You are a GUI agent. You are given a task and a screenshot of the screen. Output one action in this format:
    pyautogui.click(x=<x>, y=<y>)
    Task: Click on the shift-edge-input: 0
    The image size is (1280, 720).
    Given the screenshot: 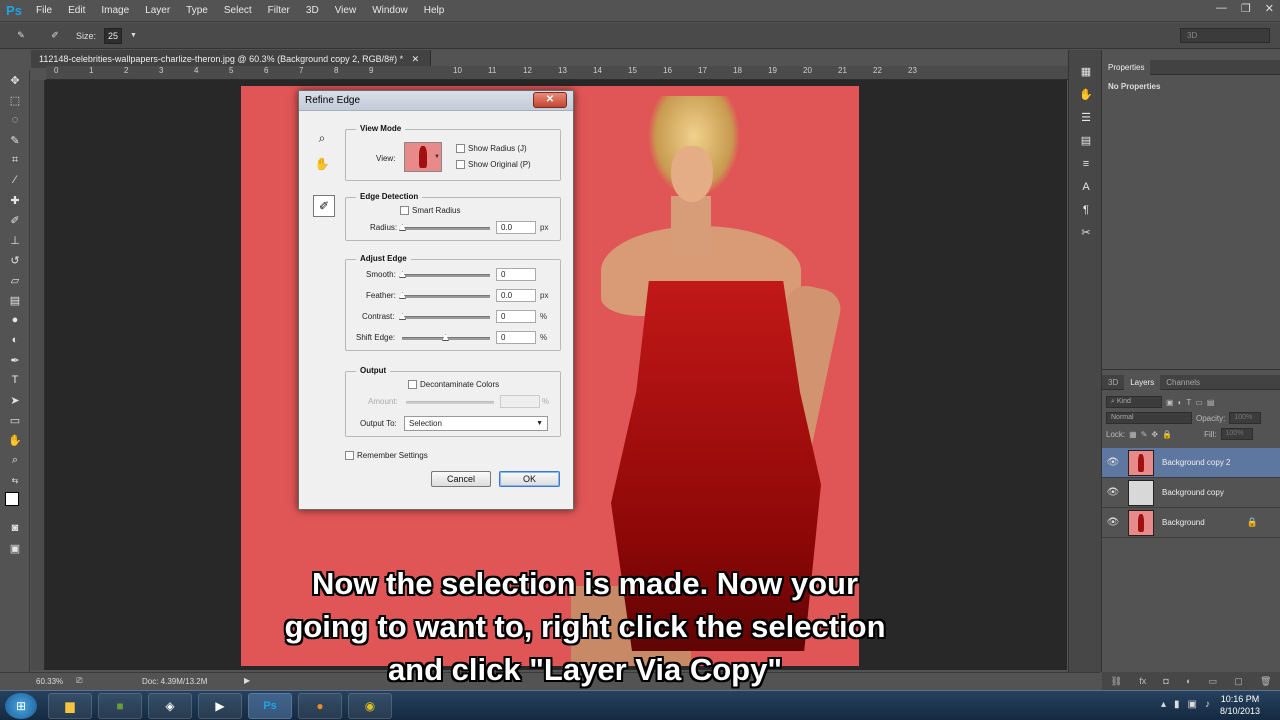 What is the action you would take?
    pyautogui.click(x=516, y=337)
    